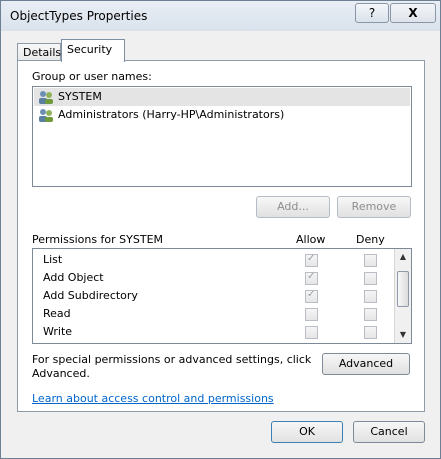 The width and height of the screenshot is (441, 459). I want to click on scroll-up-icon: ▲, so click(403, 257).